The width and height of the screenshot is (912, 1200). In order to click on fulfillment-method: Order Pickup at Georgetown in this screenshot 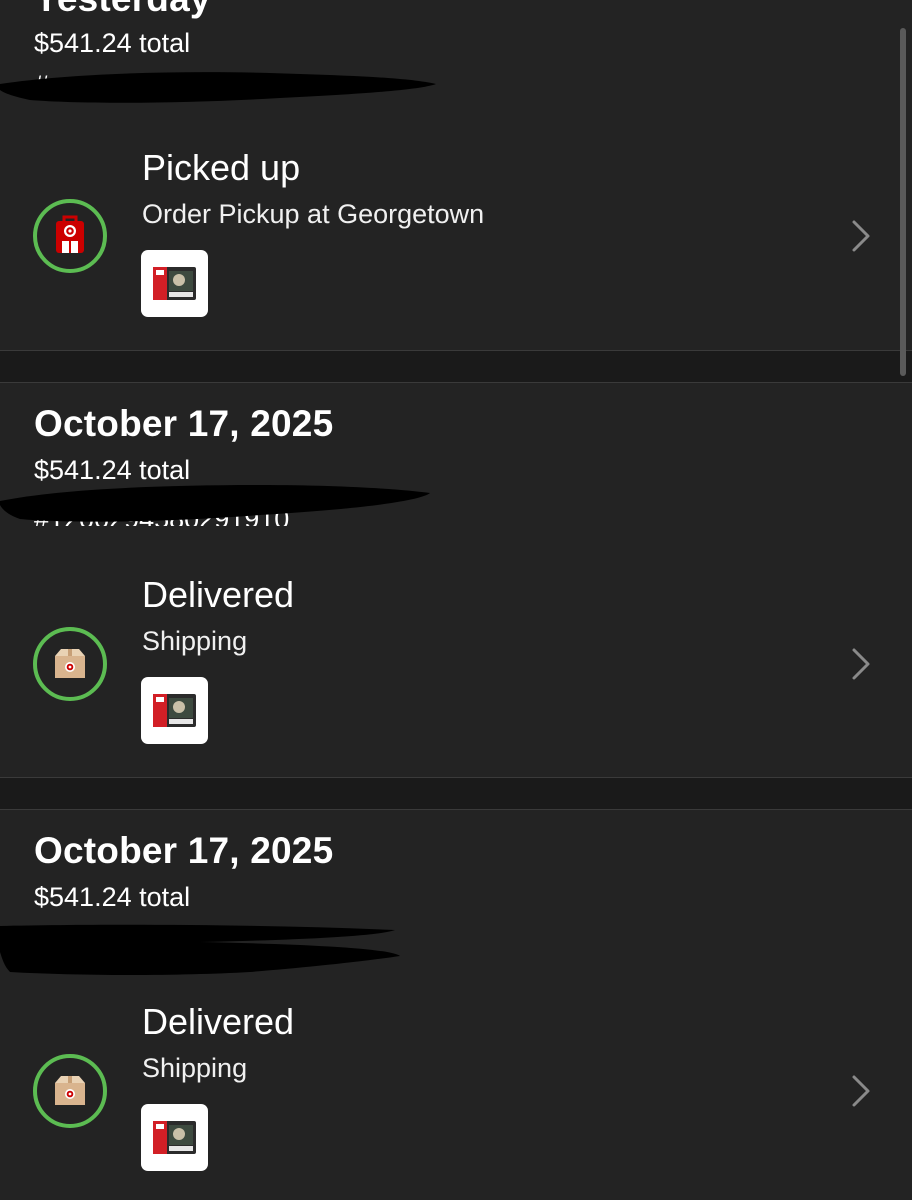, I will do `click(313, 214)`.